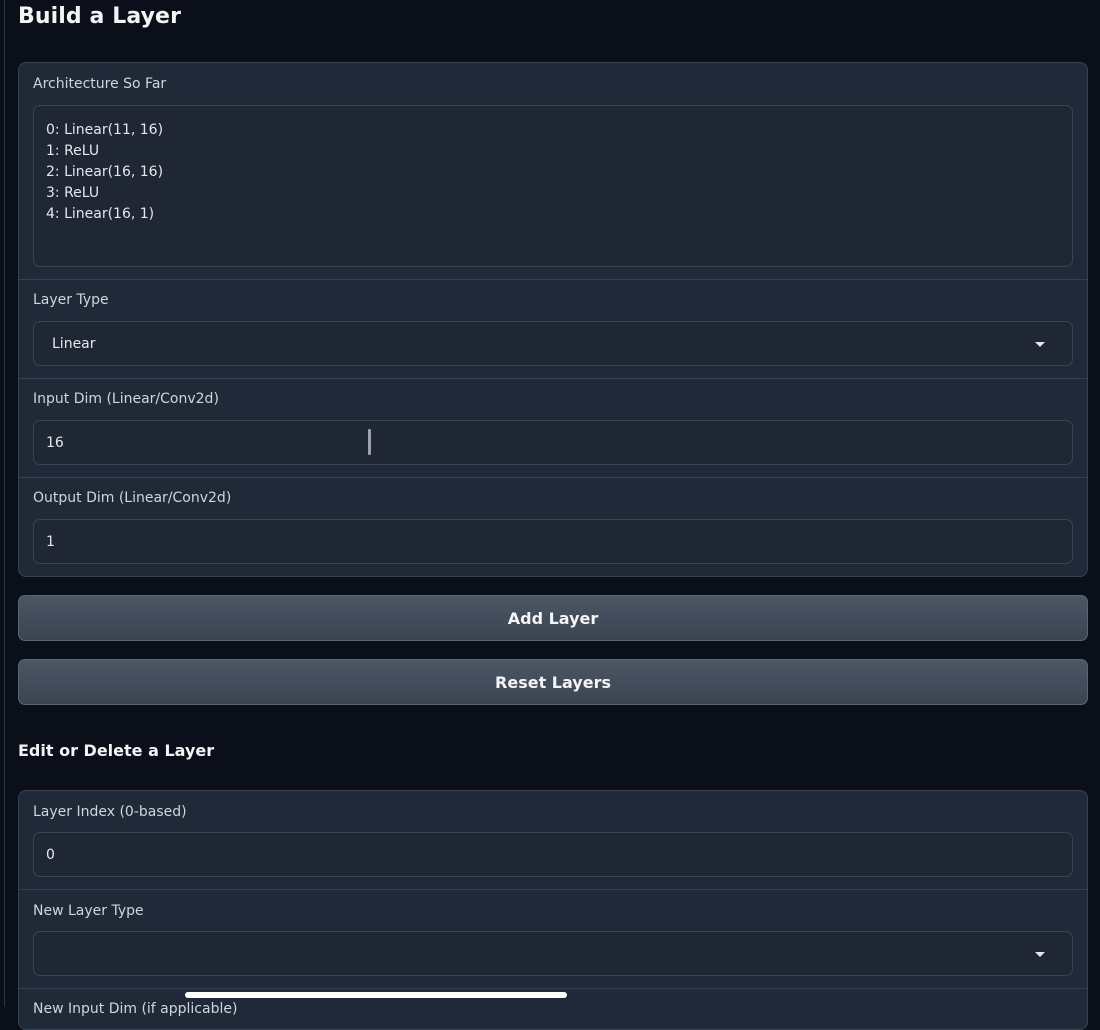 The image size is (1100, 1030). What do you see at coordinates (110, 812) in the screenshot?
I see `layer-index-label: Layer Index (0-based)` at bounding box center [110, 812].